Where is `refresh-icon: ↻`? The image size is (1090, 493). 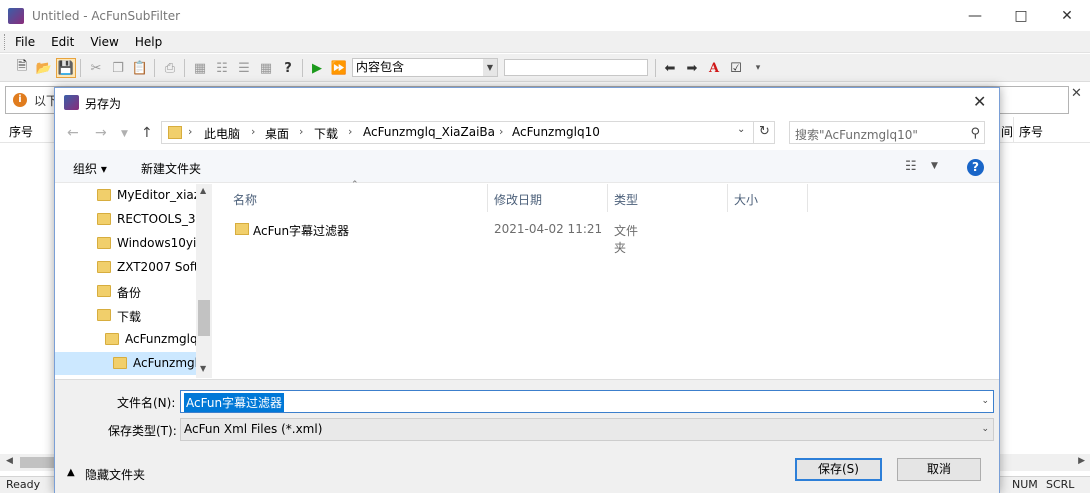
refresh-icon: ↻ is located at coordinates (764, 132).